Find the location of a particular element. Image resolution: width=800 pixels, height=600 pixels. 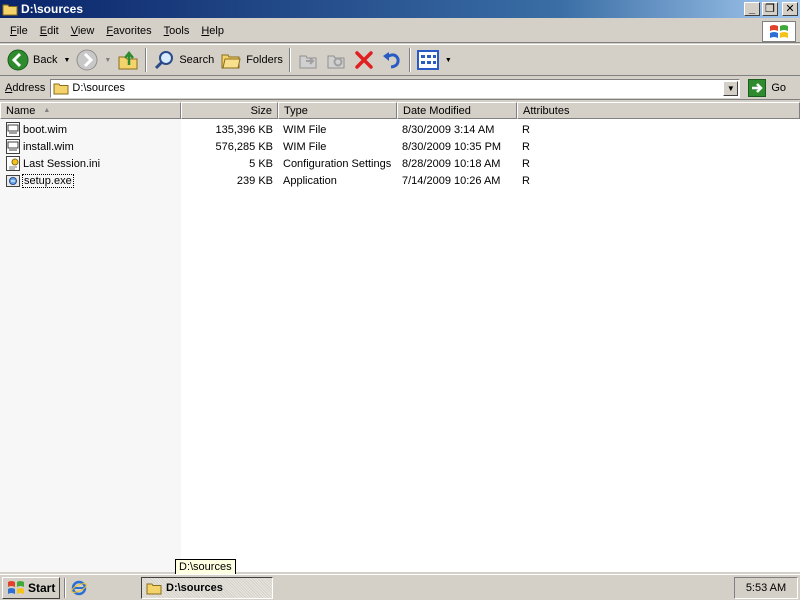

move-to-button is located at coordinates (308, 60).